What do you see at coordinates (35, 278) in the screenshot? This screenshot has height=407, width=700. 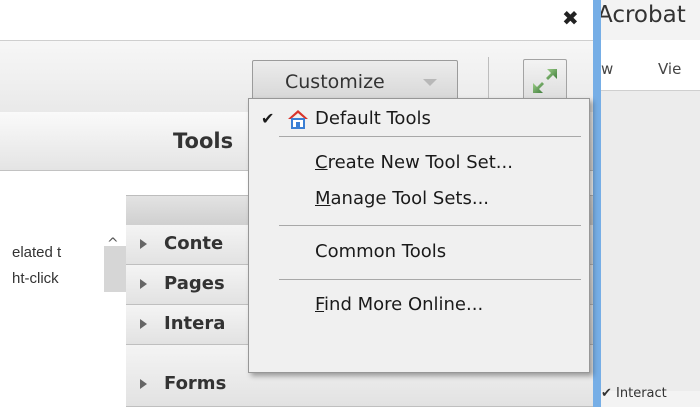 I see `info-text-line-2: ht-click` at bounding box center [35, 278].